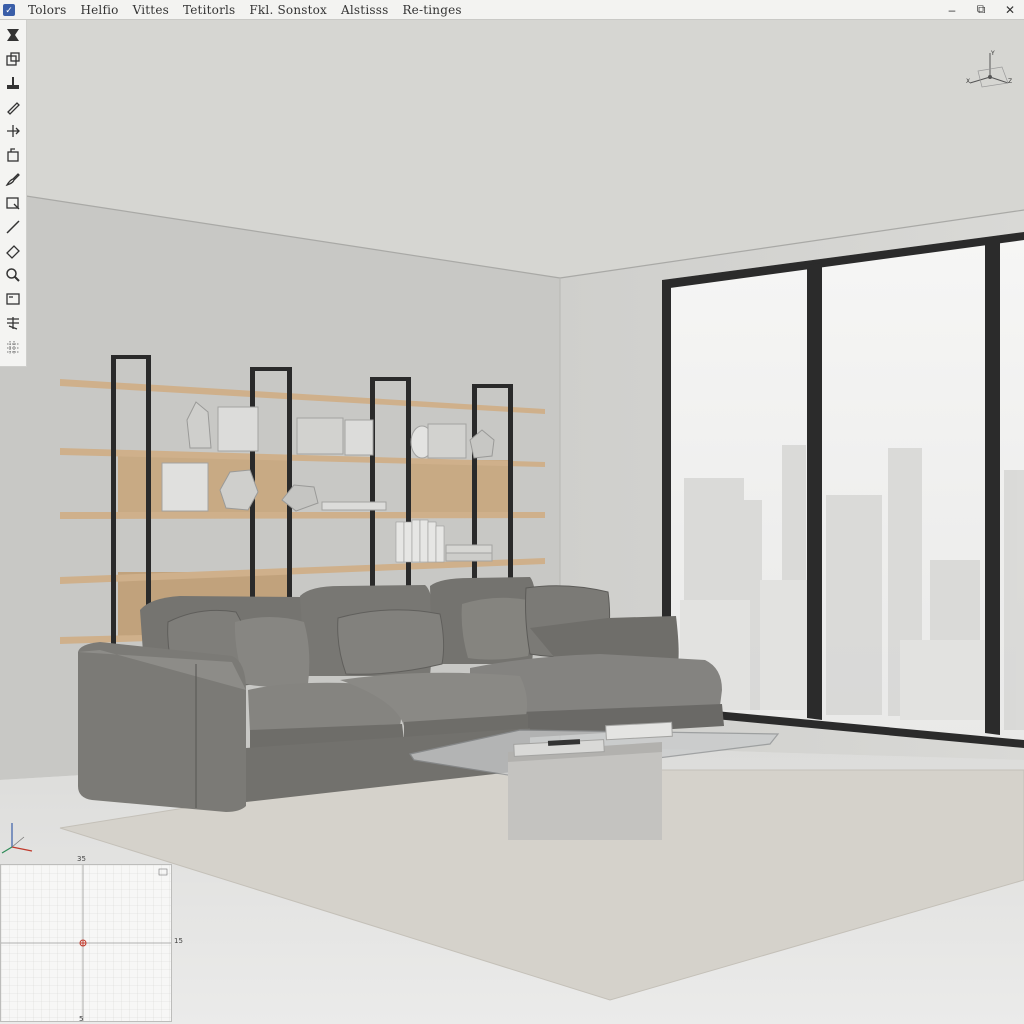 The height and width of the screenshot is (1024, 1024). What do you see at coordinates (86, 943) in the screenshot?
I see `minimap-grid` at bounding box center [86, 943].